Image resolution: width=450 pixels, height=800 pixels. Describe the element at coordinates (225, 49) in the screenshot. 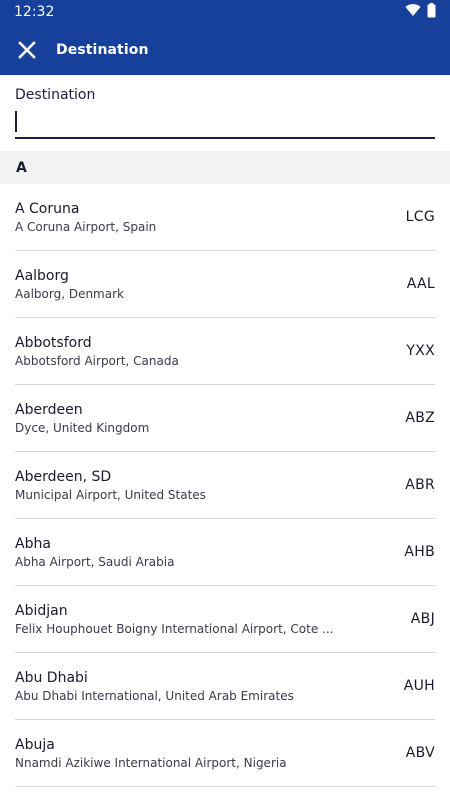

I see `app-bar: Destination` at that location.